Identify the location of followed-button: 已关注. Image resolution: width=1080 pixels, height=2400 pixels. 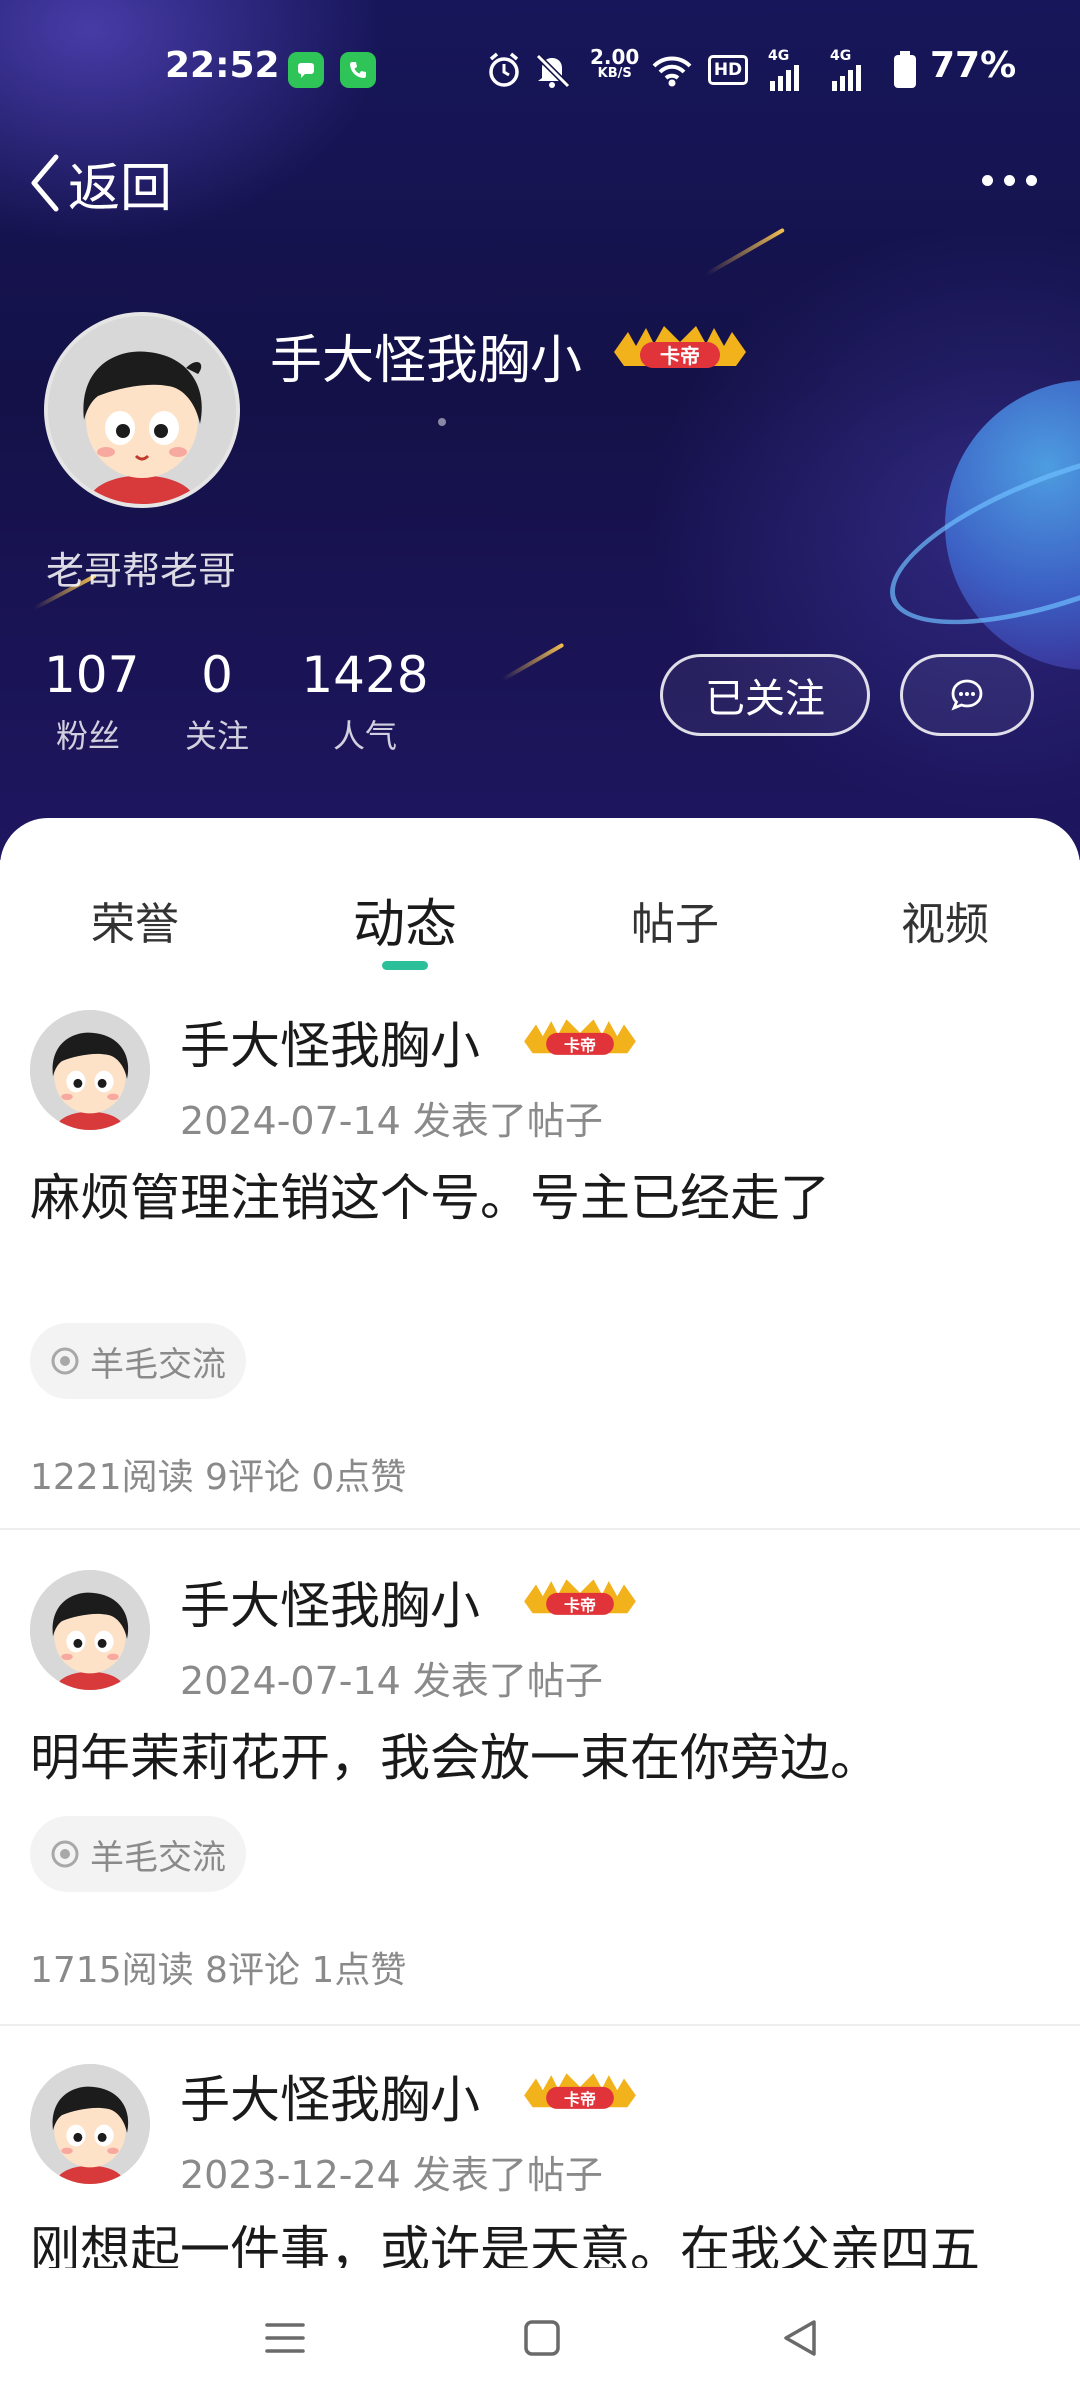
(765, 695).